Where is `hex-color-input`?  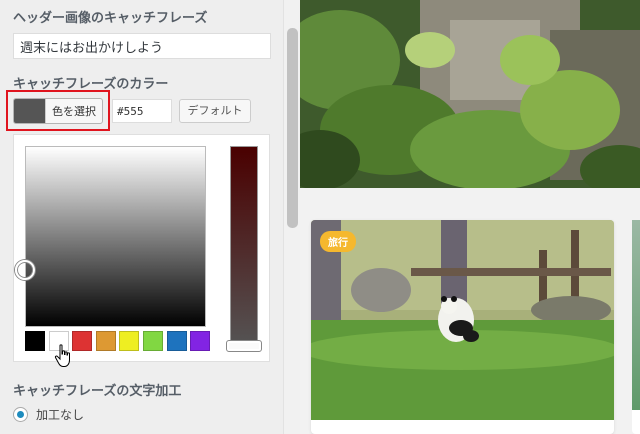
hex-color-input is located at coordinates (142, 111).